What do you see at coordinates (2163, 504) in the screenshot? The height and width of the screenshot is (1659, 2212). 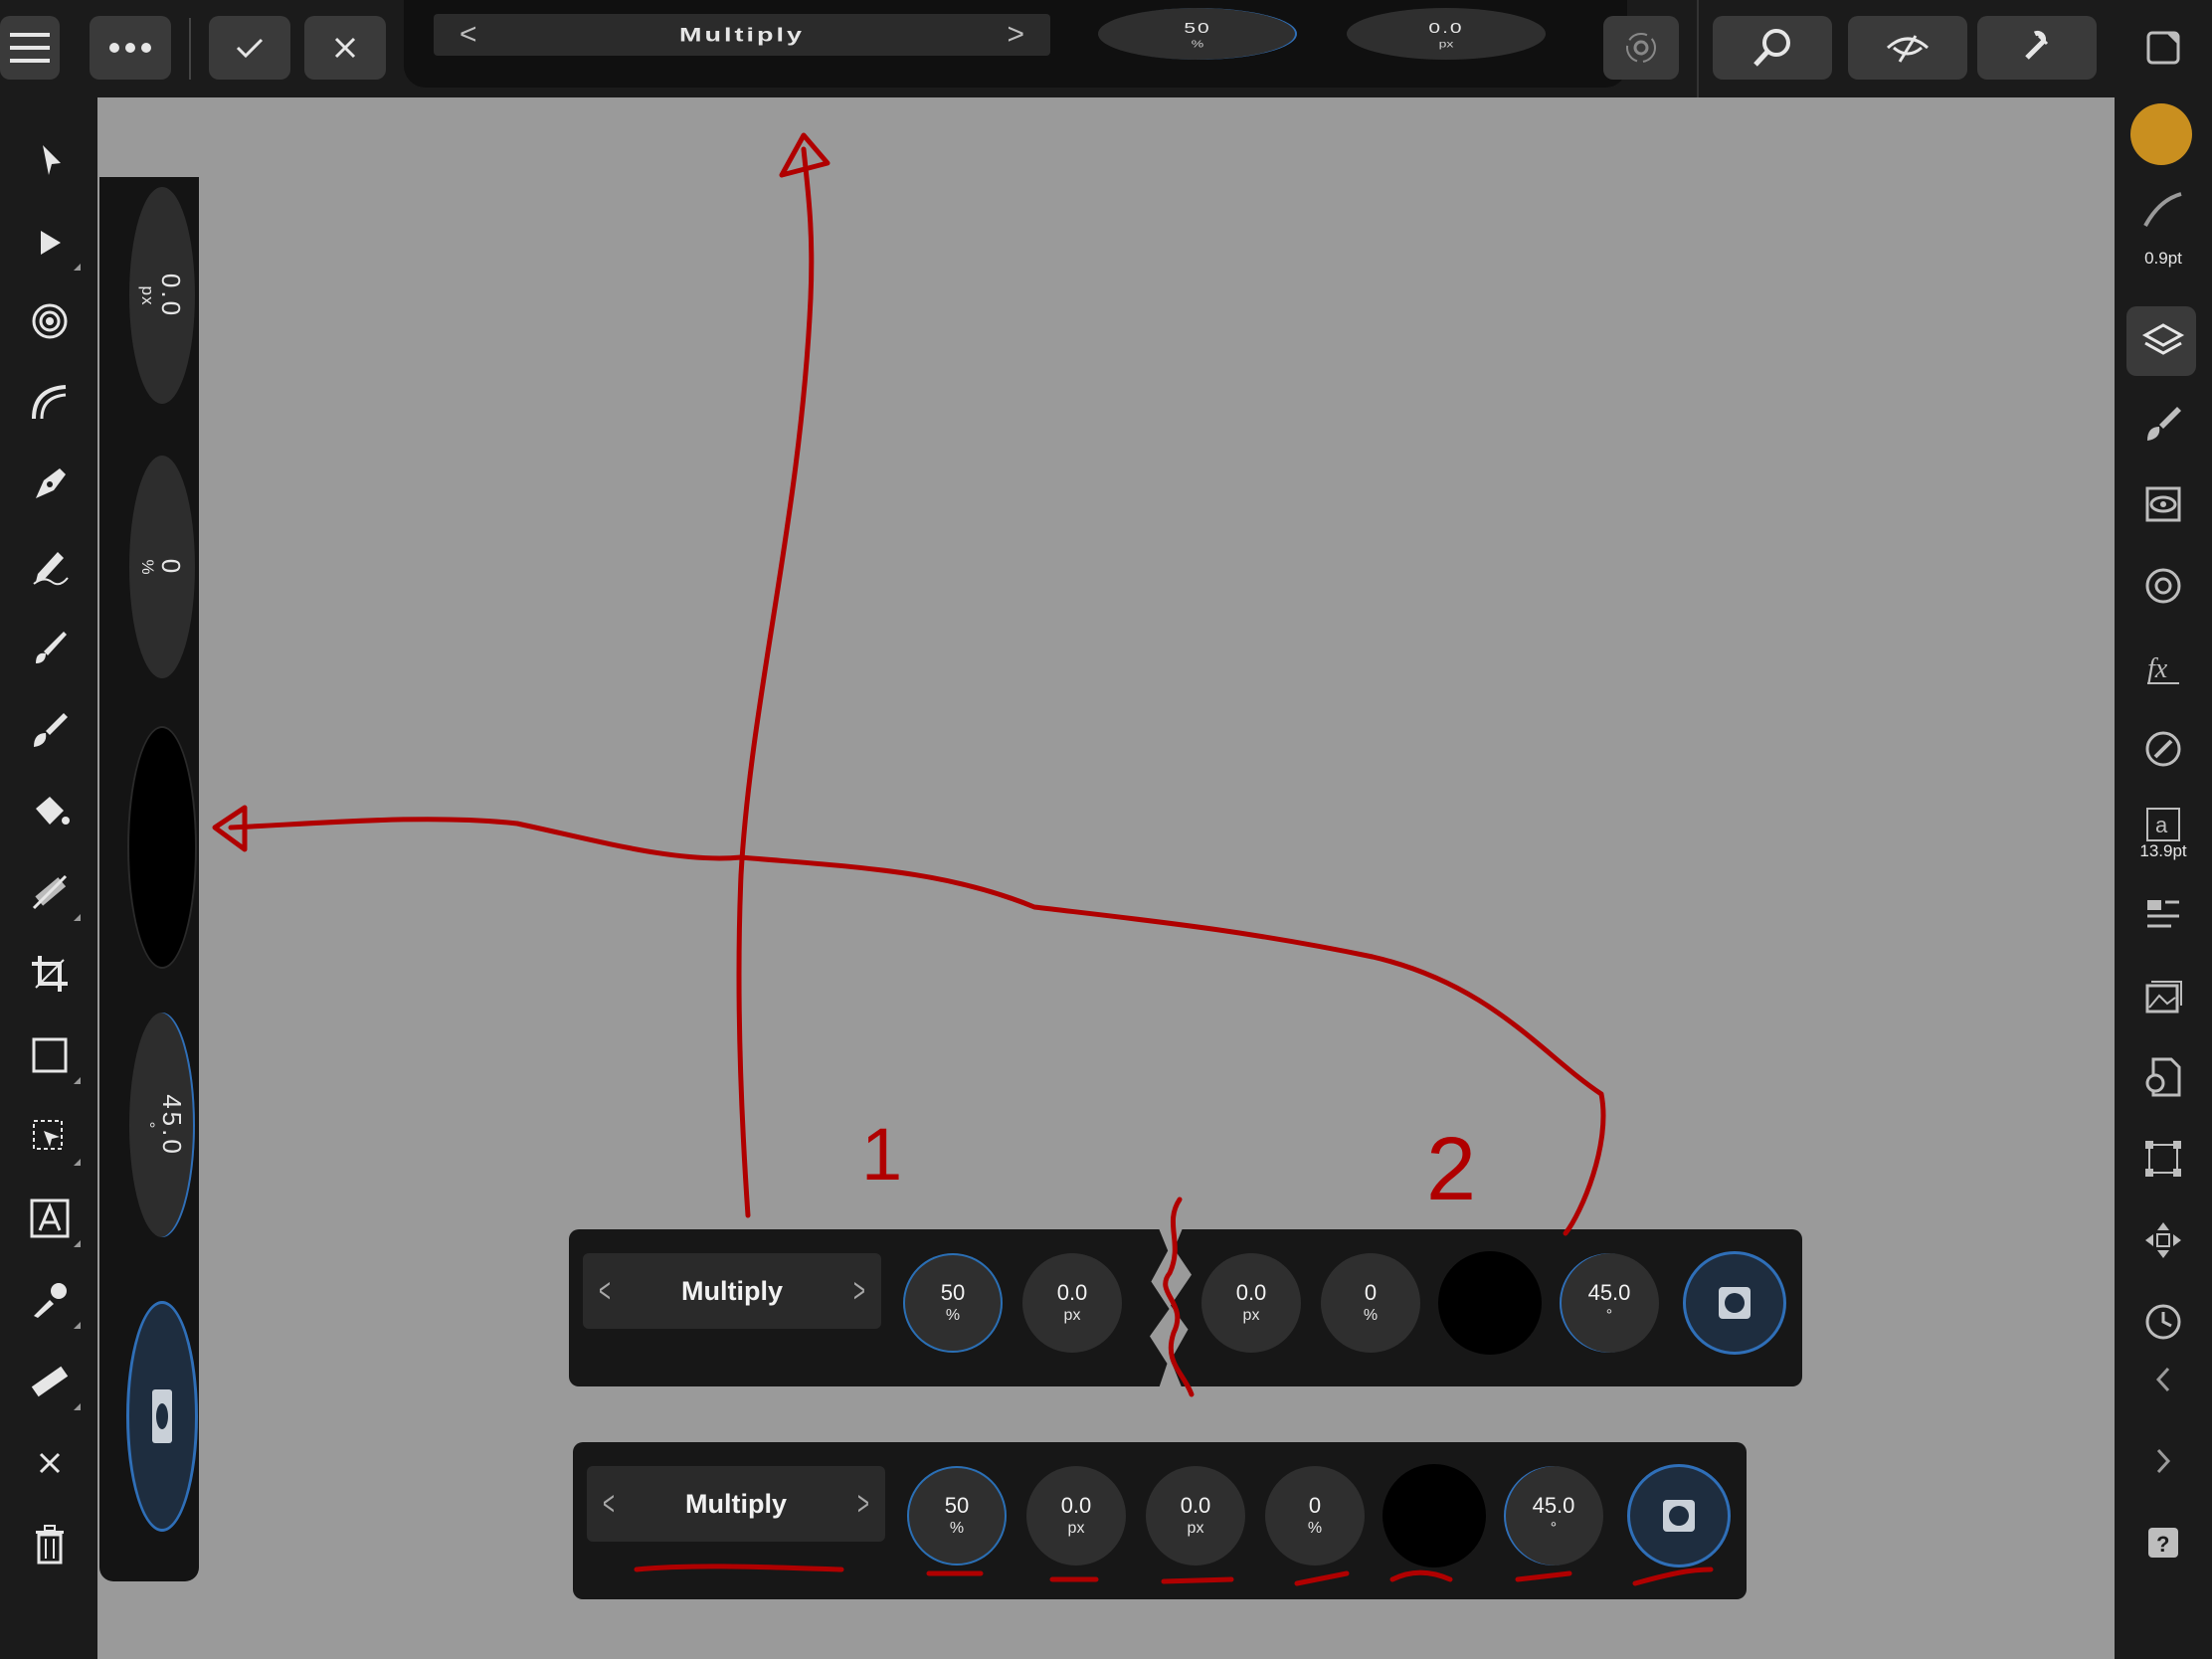 I see `adjustments-tab` at bounding box center [2163, 504].